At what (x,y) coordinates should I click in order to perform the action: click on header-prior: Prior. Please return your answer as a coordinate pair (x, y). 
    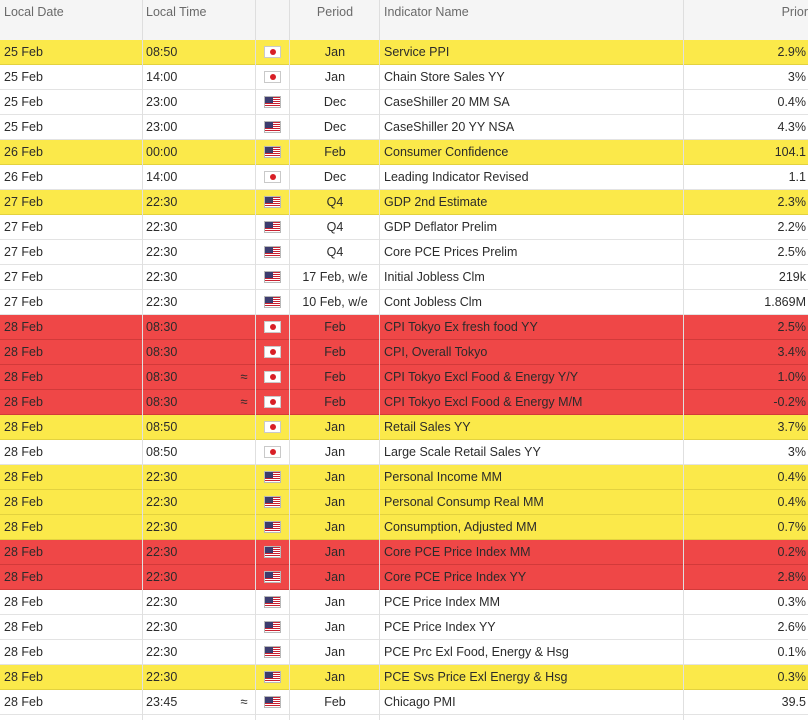
    Looking at the image, I should click on (749, 20).